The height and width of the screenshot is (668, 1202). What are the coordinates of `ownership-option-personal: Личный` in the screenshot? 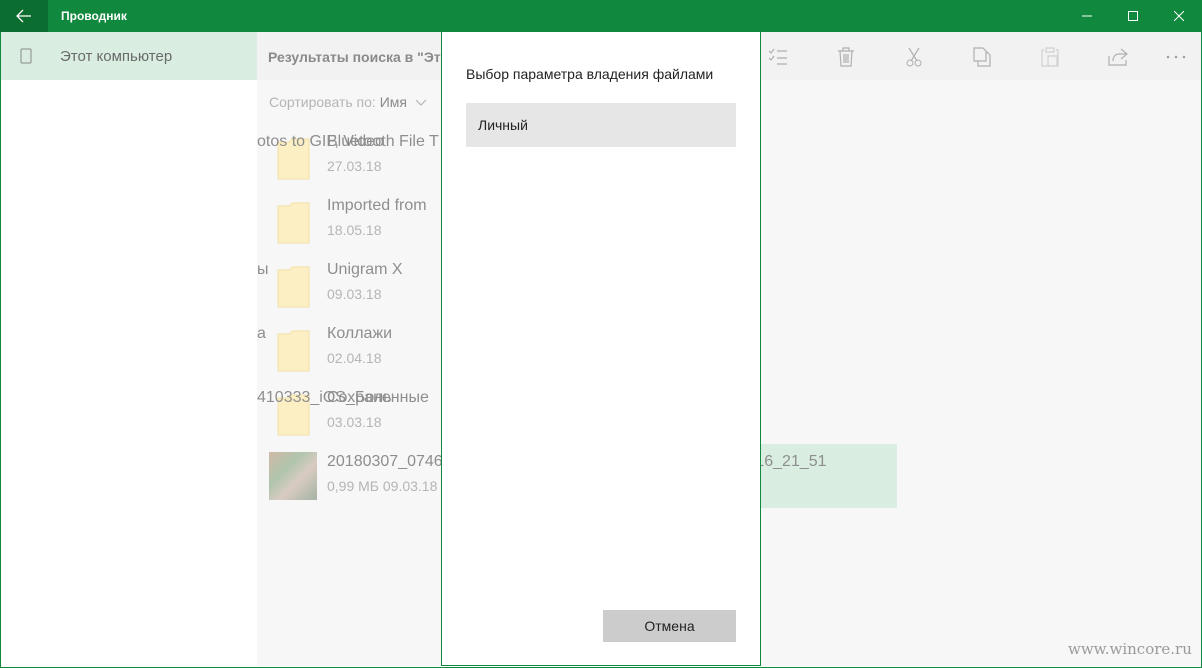 It's located at (601, 125).